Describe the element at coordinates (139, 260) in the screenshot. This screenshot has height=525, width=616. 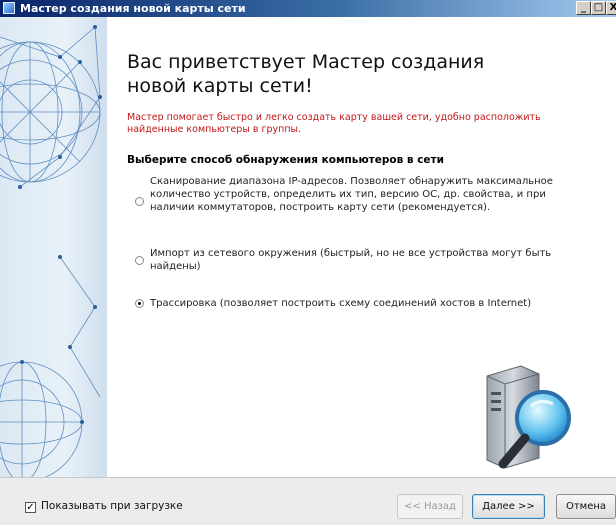
I see `radio-network-import` at that location.